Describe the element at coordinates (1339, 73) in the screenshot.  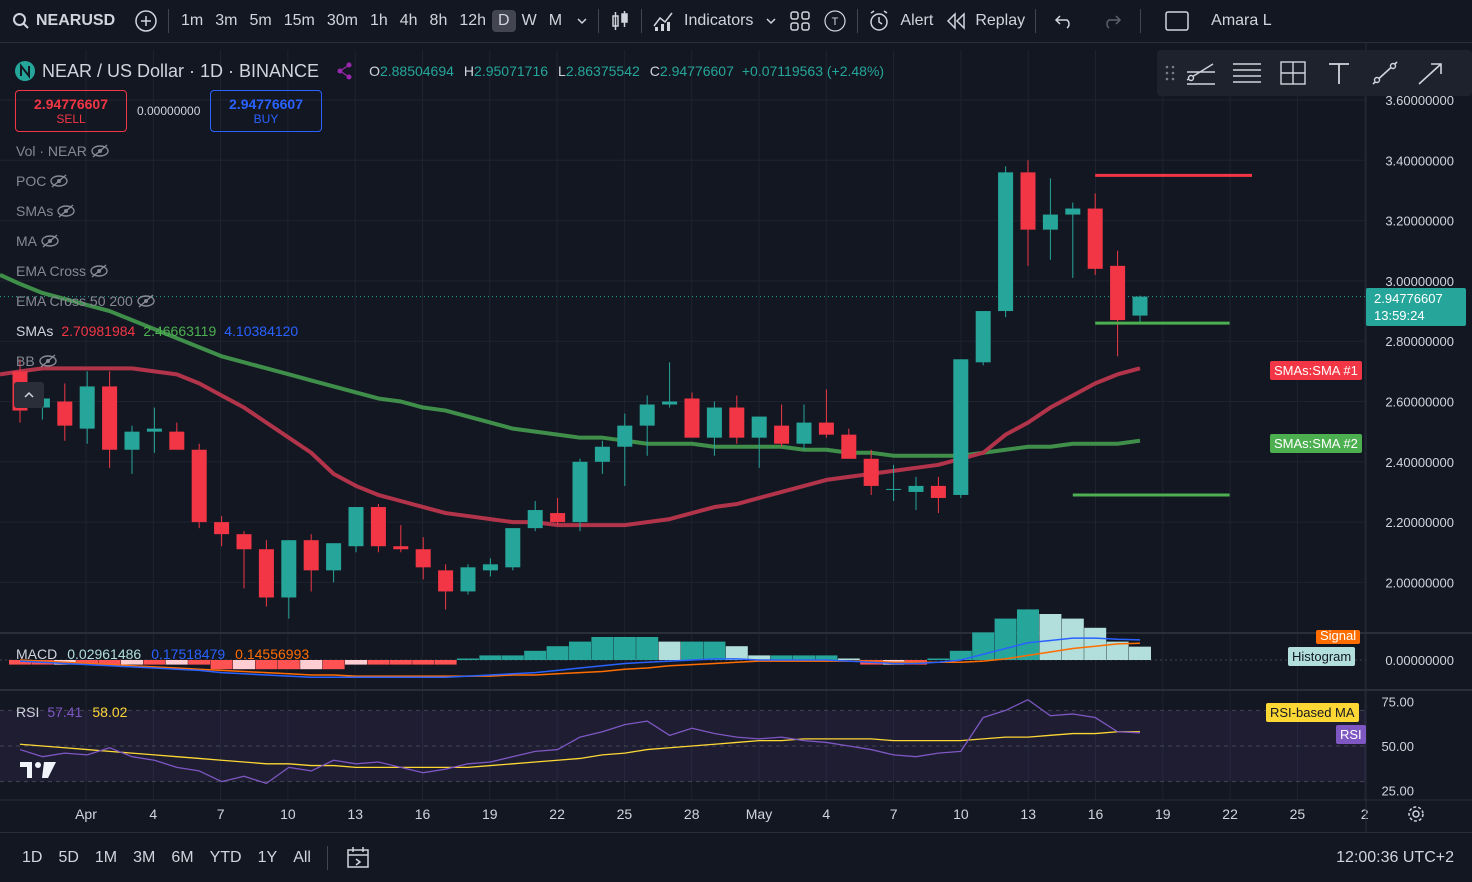
I see `text-icon` at that location.